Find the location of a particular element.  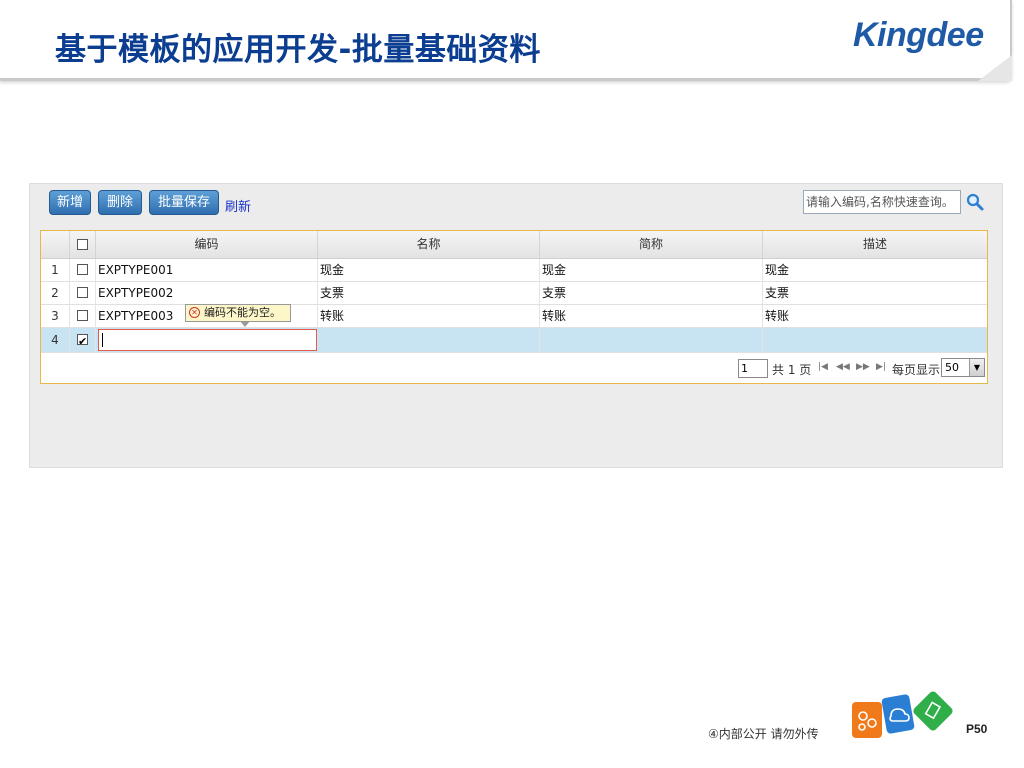

validation-tooltip: ✕ 编码不能为空。 is located at coordinates (238, 315).